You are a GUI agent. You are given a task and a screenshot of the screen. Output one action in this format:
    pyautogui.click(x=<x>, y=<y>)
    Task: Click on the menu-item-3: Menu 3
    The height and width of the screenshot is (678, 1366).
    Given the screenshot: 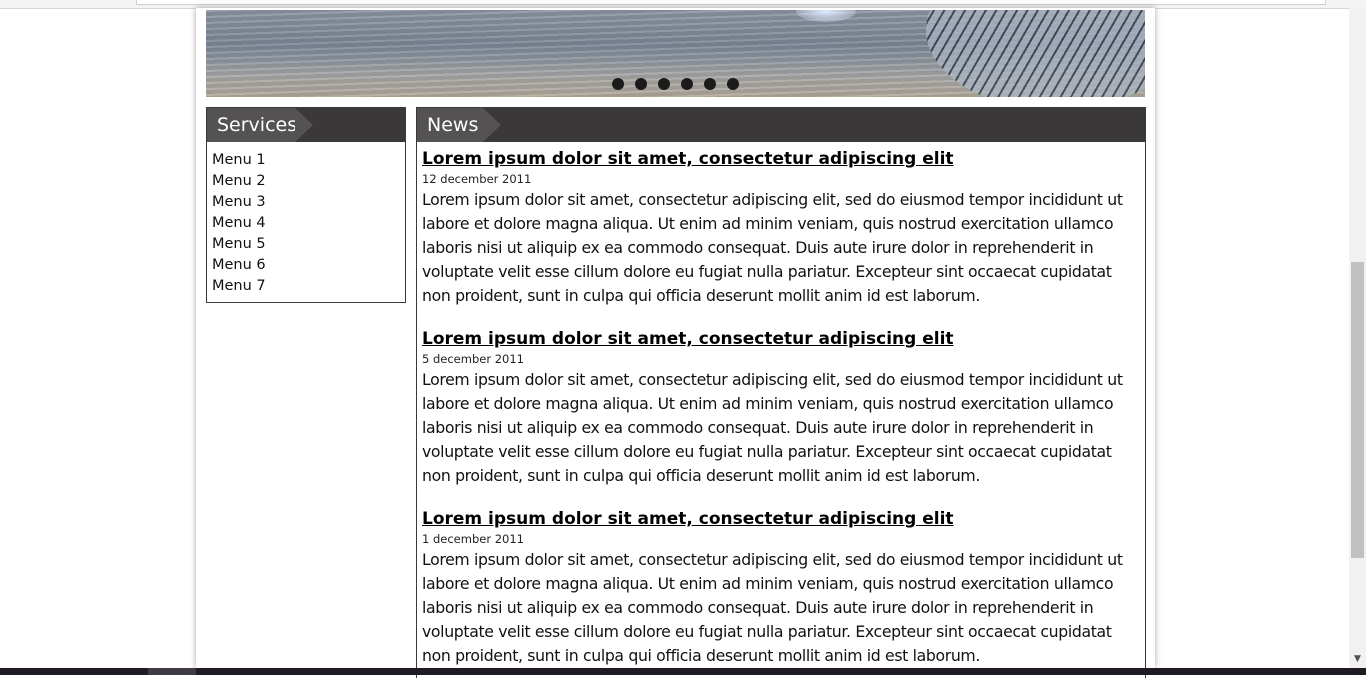 What is the action you would take?
    pyautogui.click(x=306, y=202)
    